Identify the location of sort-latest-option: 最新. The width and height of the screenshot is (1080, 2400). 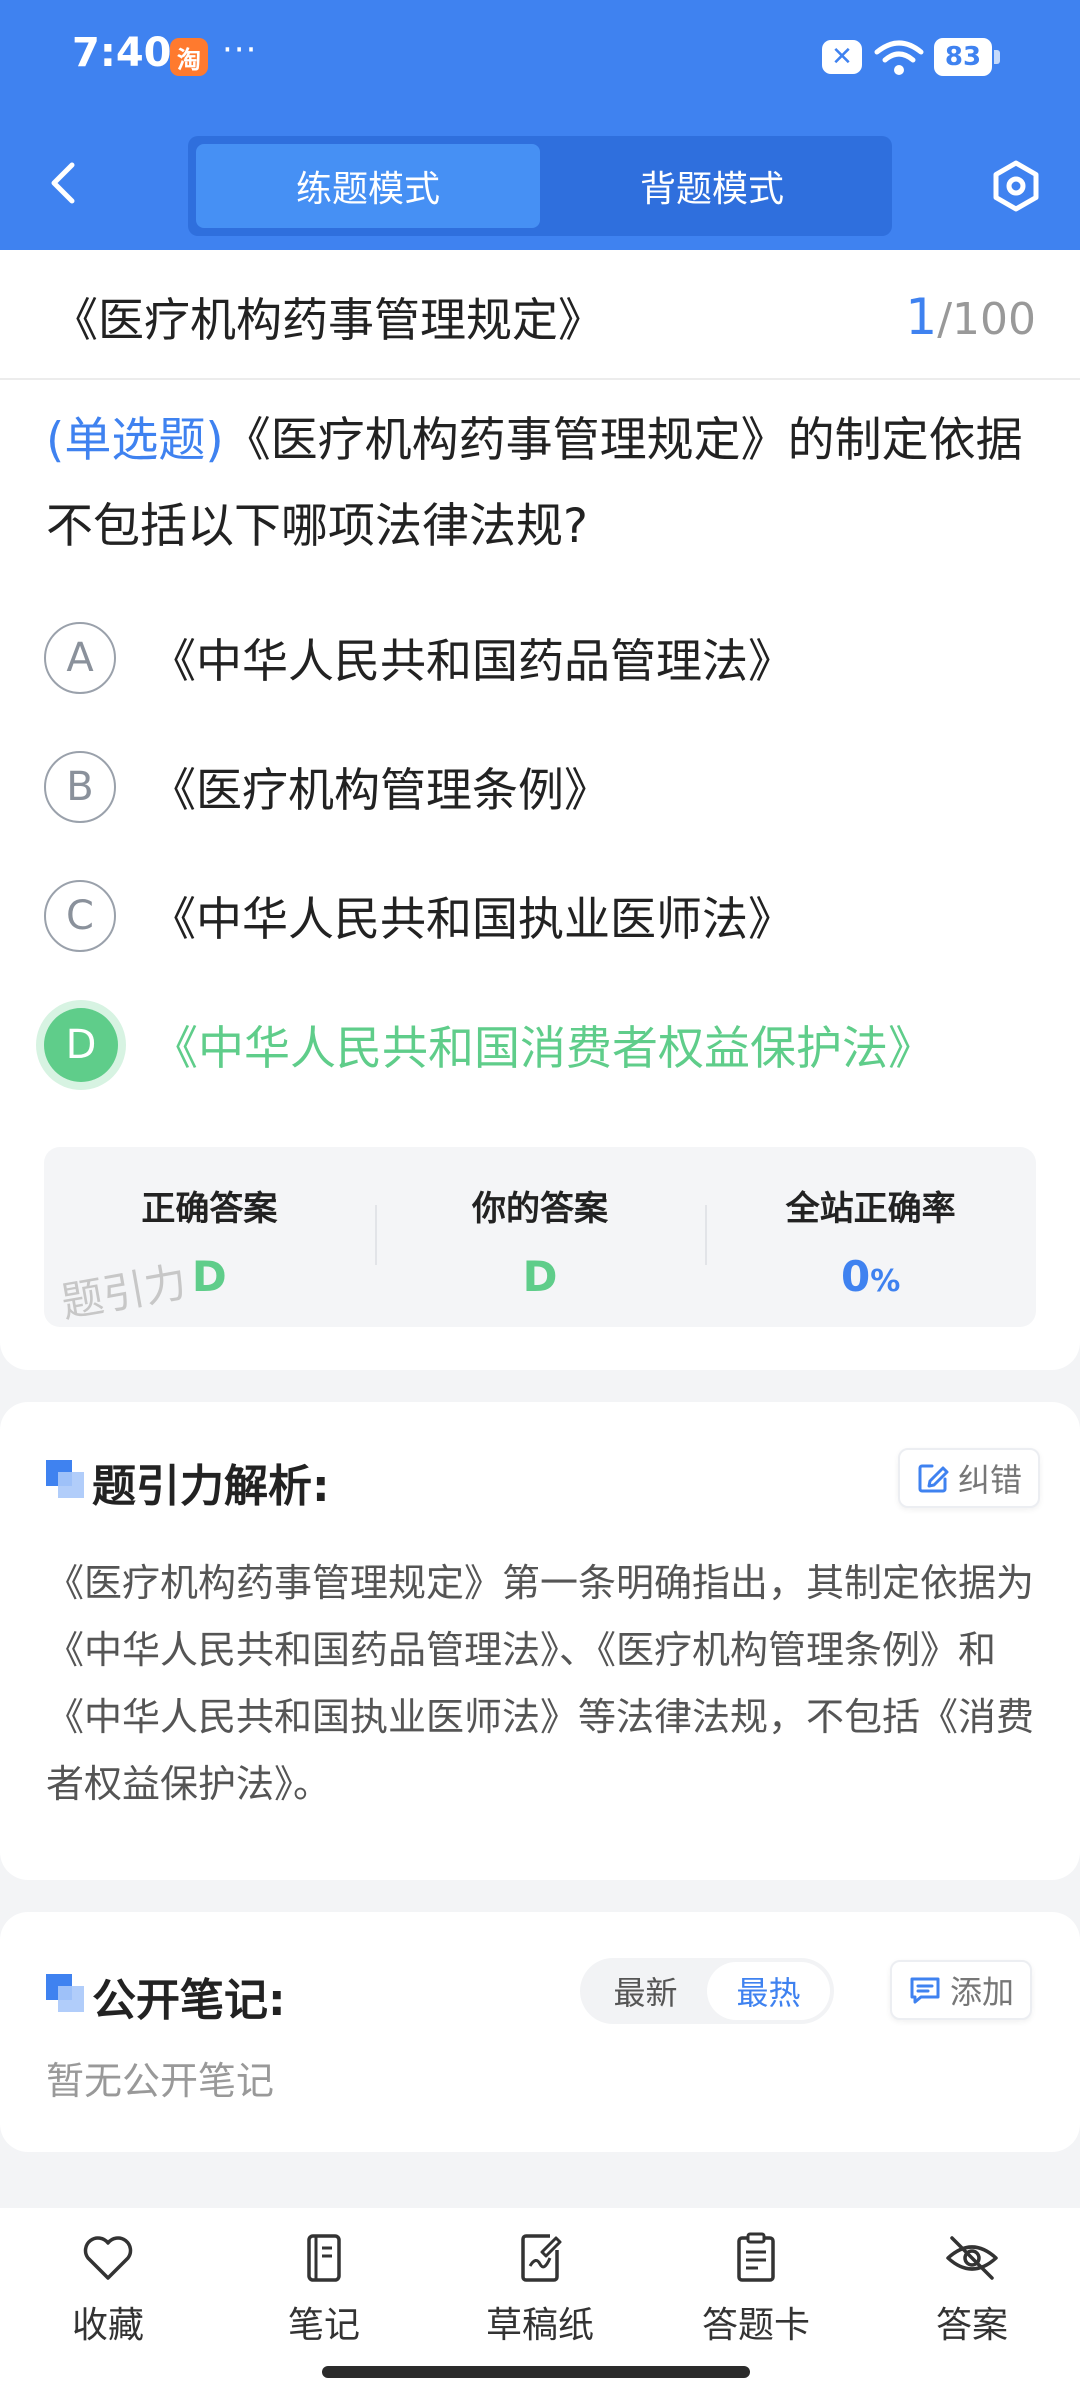
(645, 1991).